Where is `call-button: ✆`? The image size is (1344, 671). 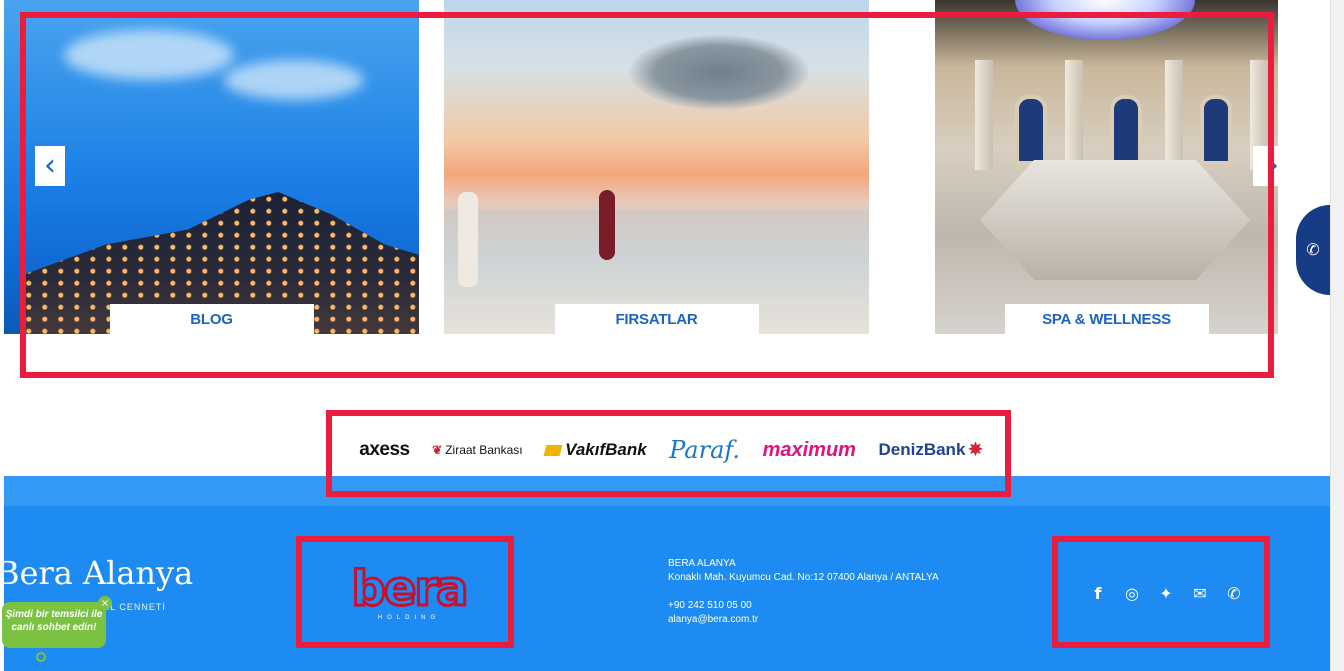
call-button: ✆ is located at coordinates (1313, 250).